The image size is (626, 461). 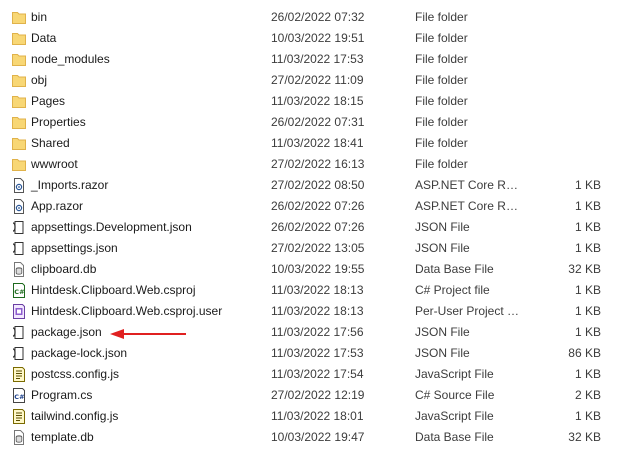 I want to click on file-row: Shared 11/03/2022 18:41 File folder, so click(x=313, y=143).